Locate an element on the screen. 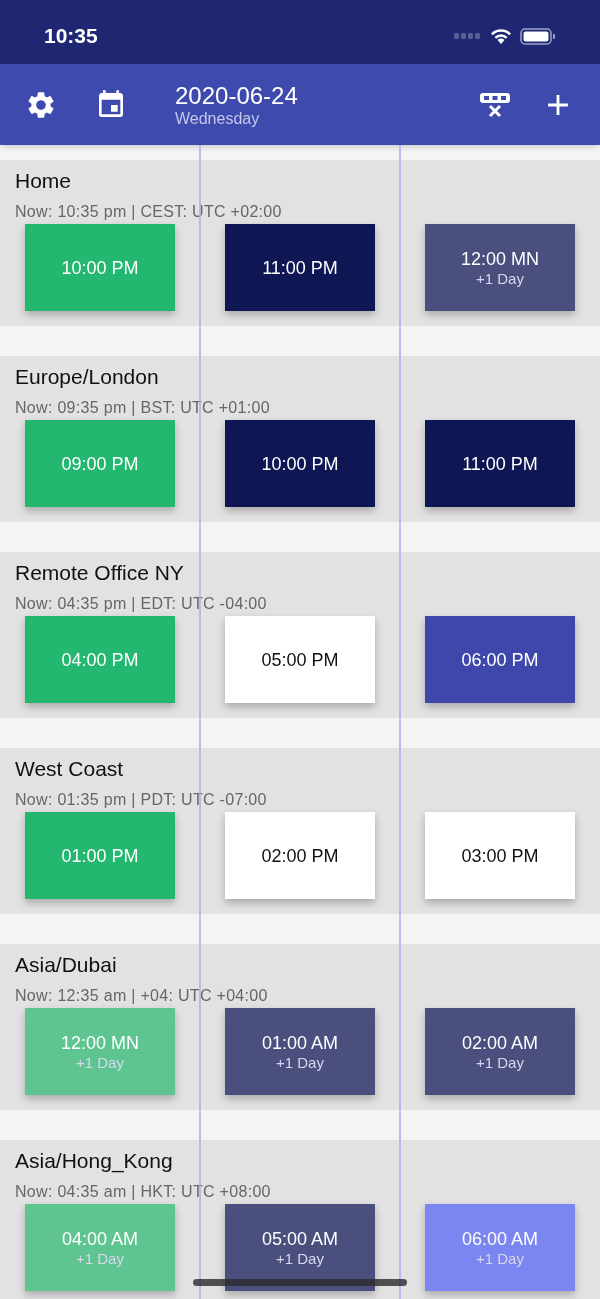  timezone-info: Now: 09:35 pm | BST: UTC +01:00 is located at coordinates (143, 408).